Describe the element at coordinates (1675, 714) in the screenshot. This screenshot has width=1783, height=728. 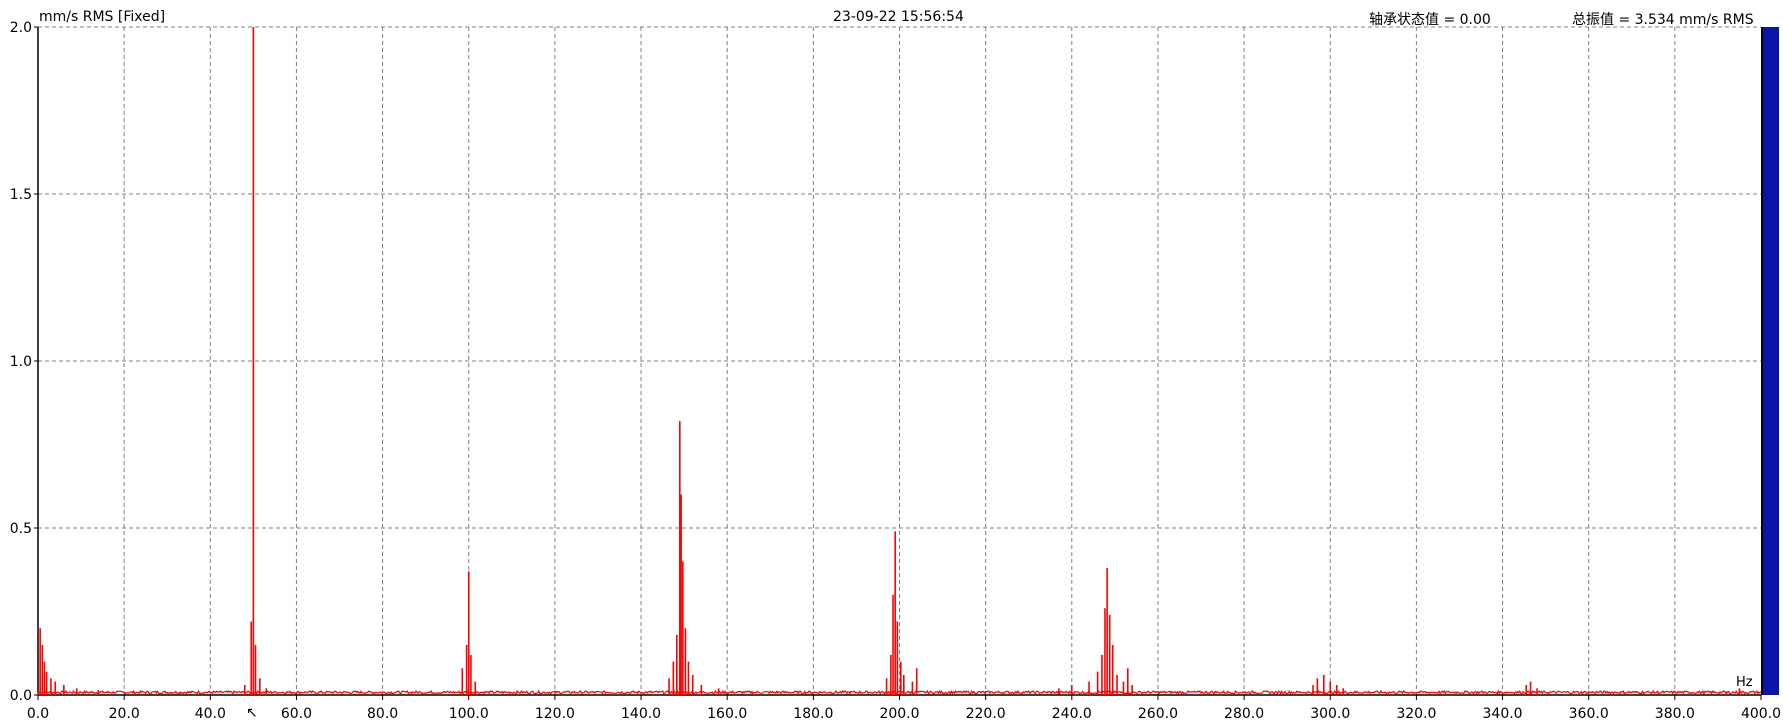
I see `x-tick-label: 380.0` at that location.